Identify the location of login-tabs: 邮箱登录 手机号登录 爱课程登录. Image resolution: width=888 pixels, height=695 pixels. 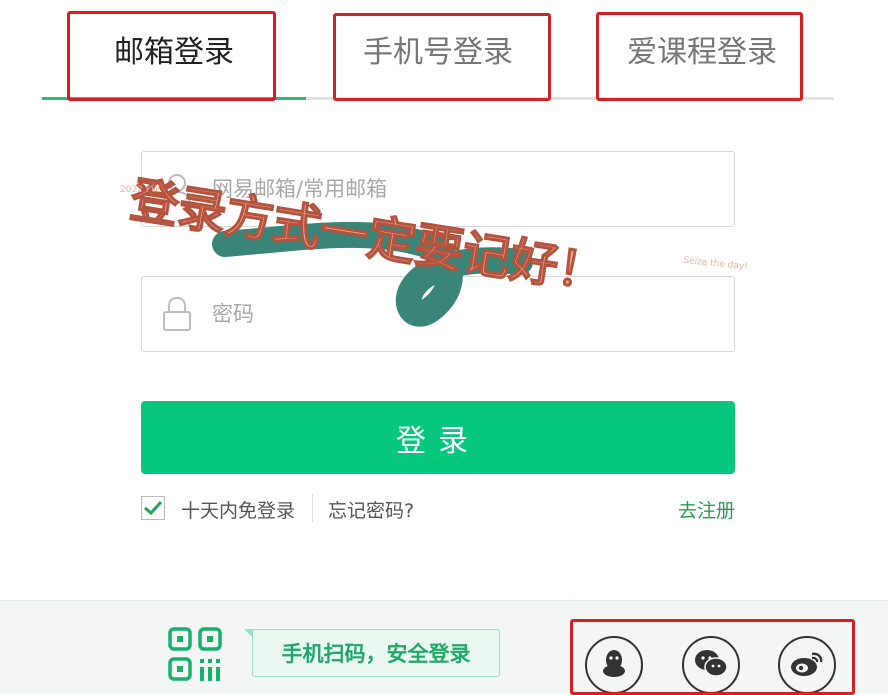
(438, 50).